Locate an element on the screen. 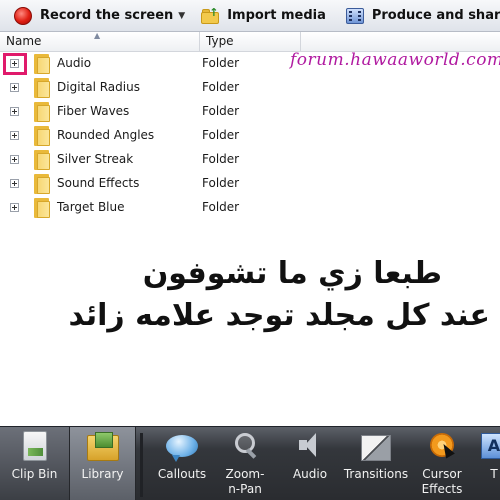 This screenshot has width=500, height=500. tab-label: Cursor Effects is located at coordinates (442, 481).